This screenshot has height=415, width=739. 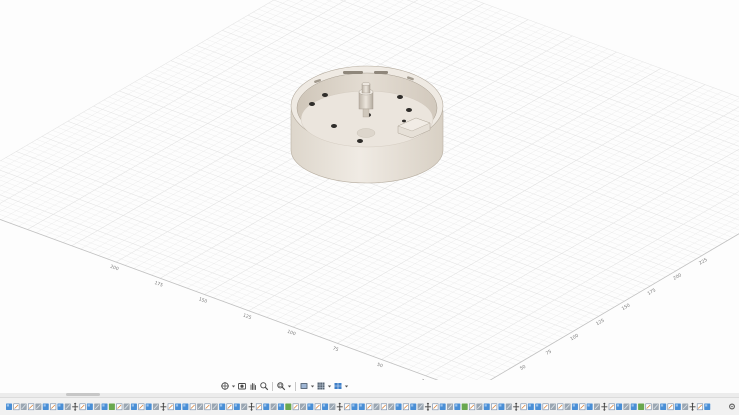 What do you see at coordinates (264, 386) in the screenshot?
I see `zoom-button` at bounding box center [264, 386].